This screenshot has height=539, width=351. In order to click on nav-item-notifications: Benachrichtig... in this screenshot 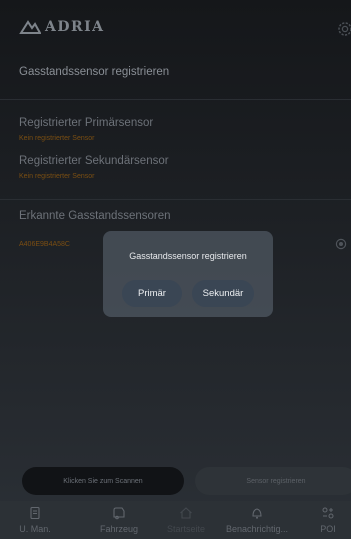, I will do `click(257, 520)`.